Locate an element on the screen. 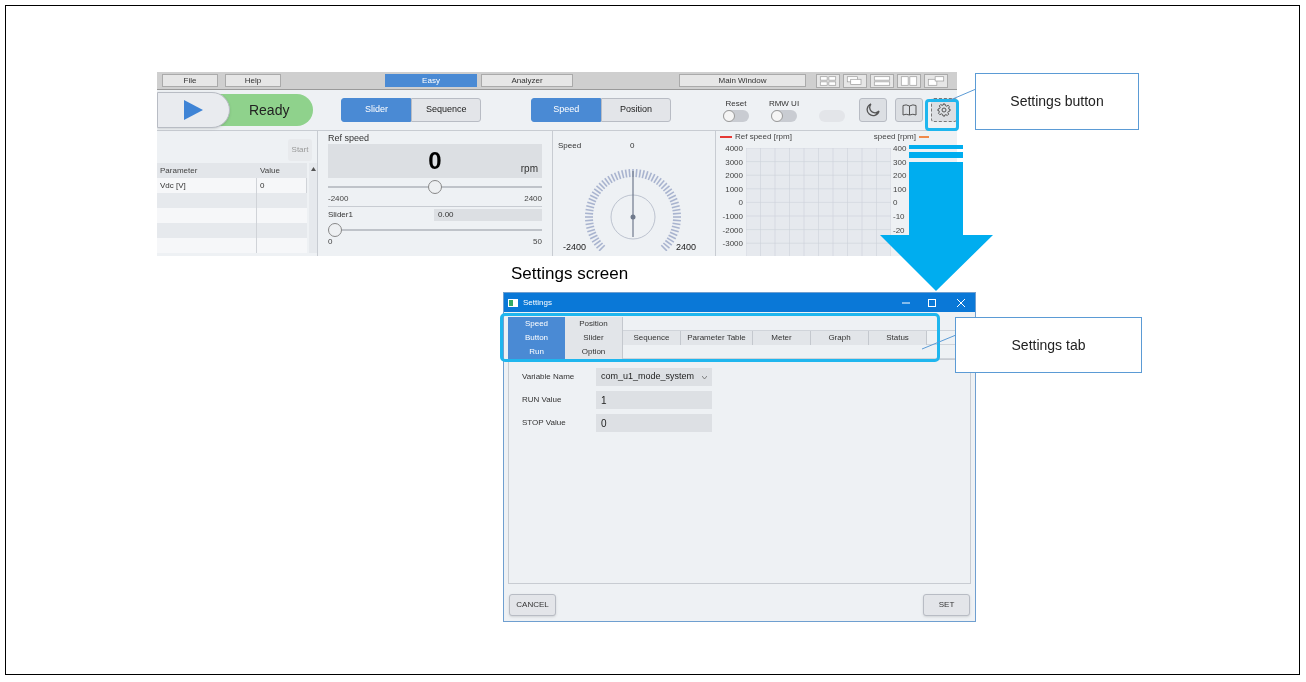 This screenshot has width=1306, height=682. slider-min: -2400 is located at coordinates (338, 198).